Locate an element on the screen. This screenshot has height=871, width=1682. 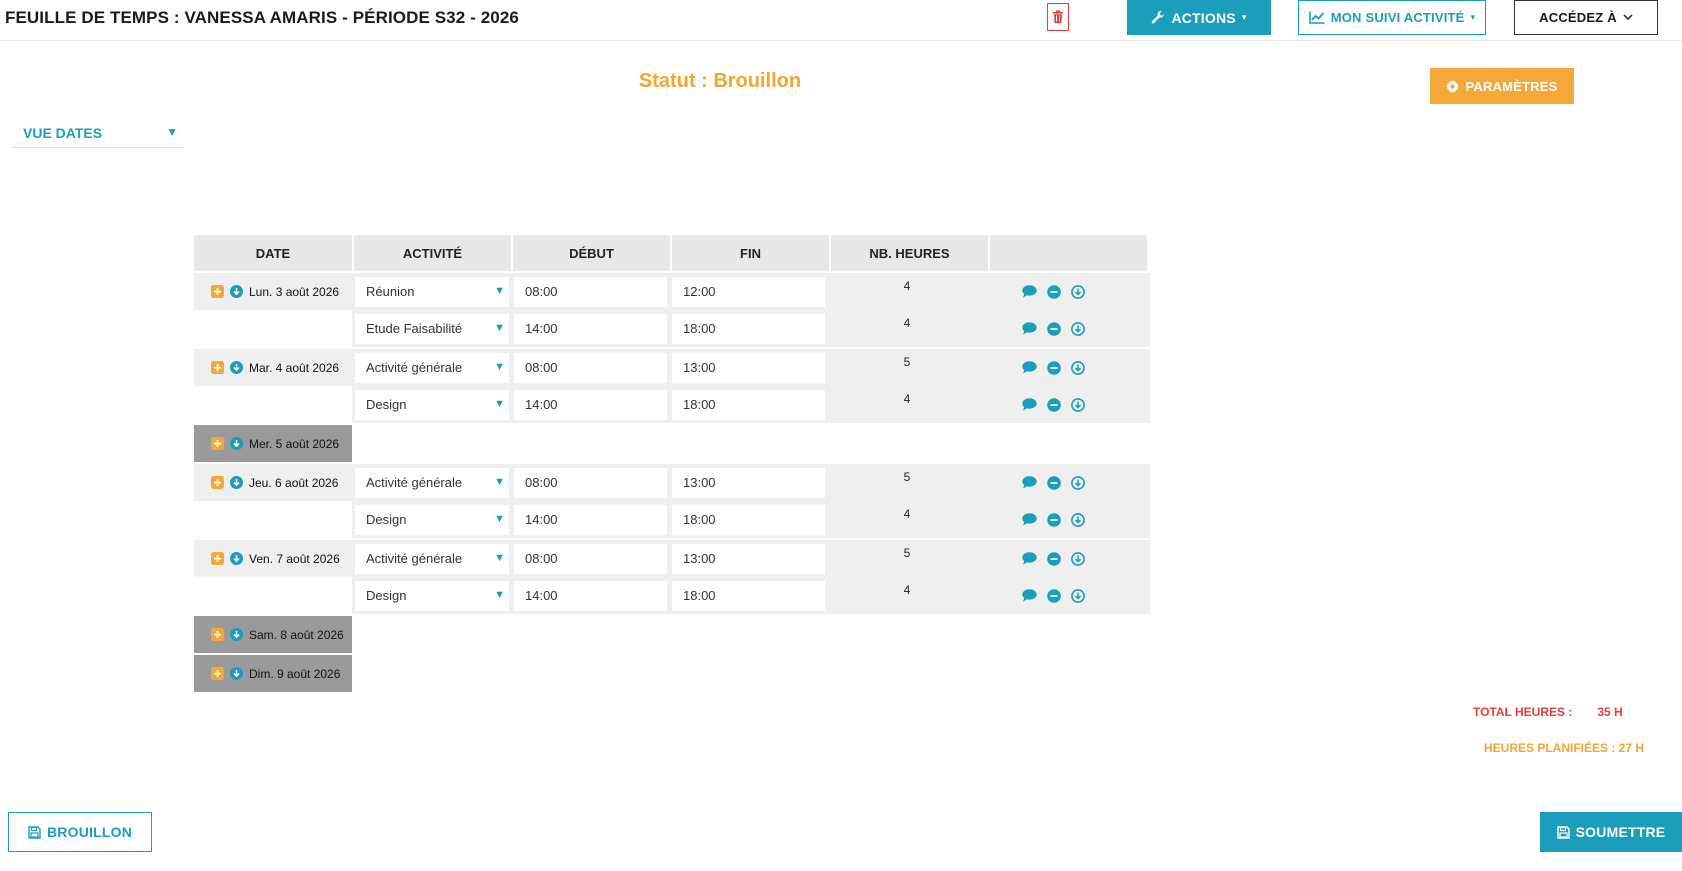
delete-button is located at coordinates (1058, 17).